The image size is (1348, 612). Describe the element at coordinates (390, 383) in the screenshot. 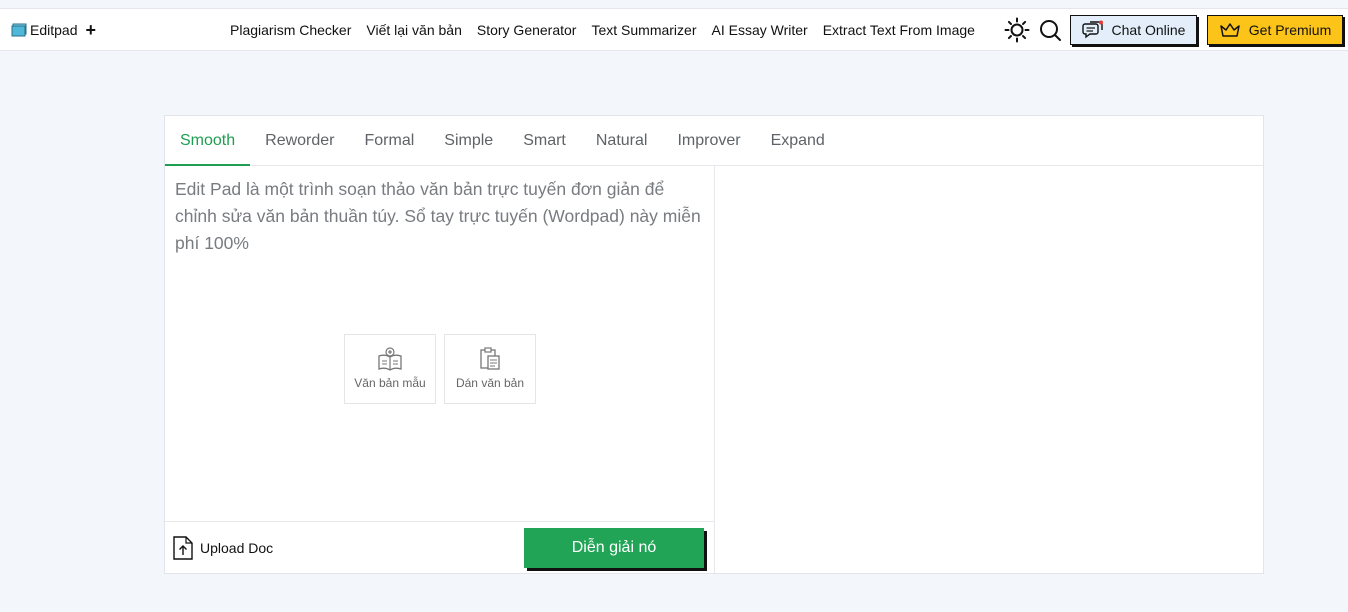

I see `sample-text-label: Văn bản mẫu` at that location.